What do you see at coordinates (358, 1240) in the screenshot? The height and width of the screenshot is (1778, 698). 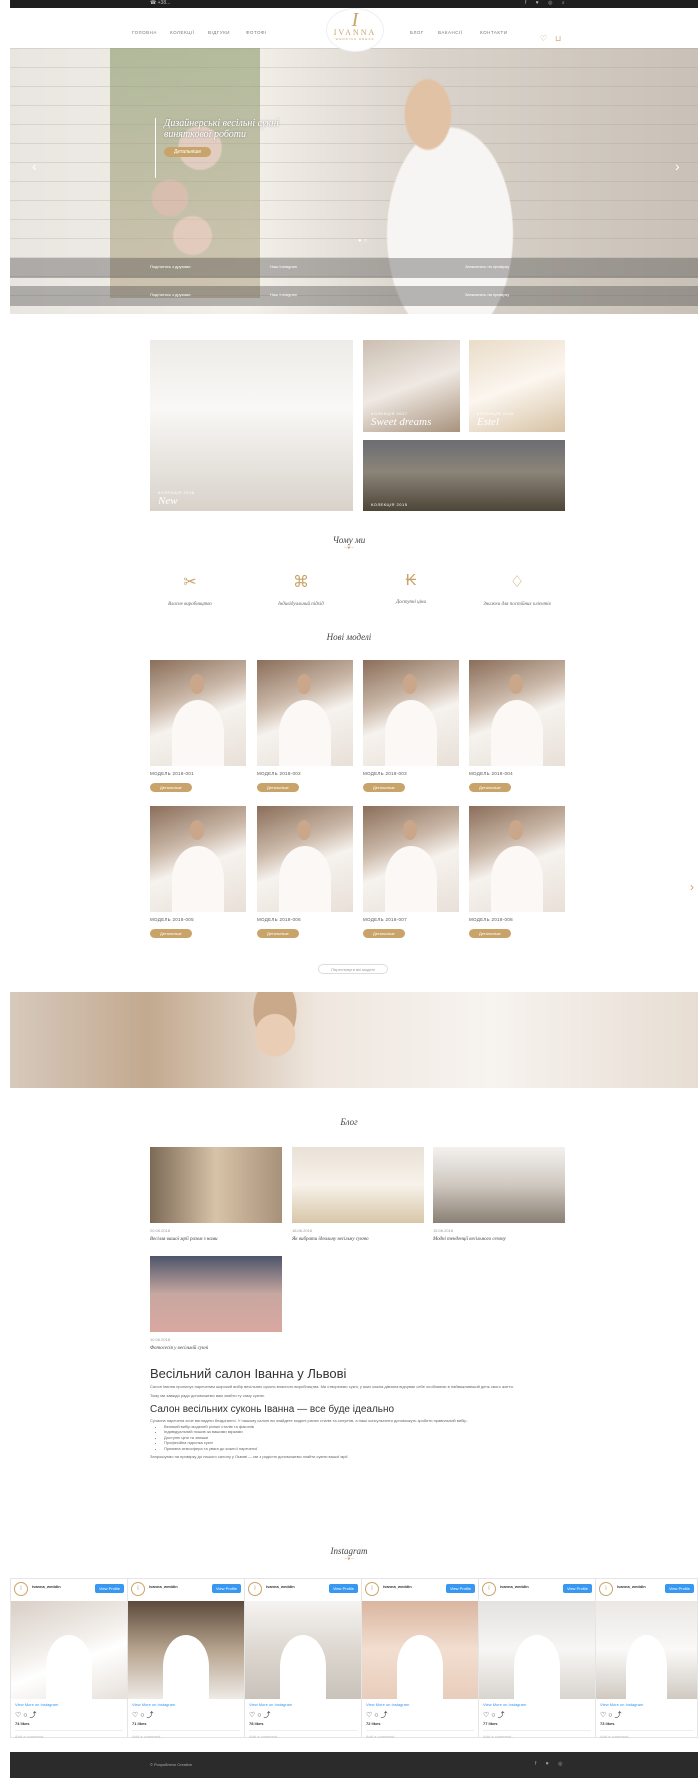 I see `blog-title-text: Як вибрати ідеальну весільну сукню` at bounding box center [358, 1240].